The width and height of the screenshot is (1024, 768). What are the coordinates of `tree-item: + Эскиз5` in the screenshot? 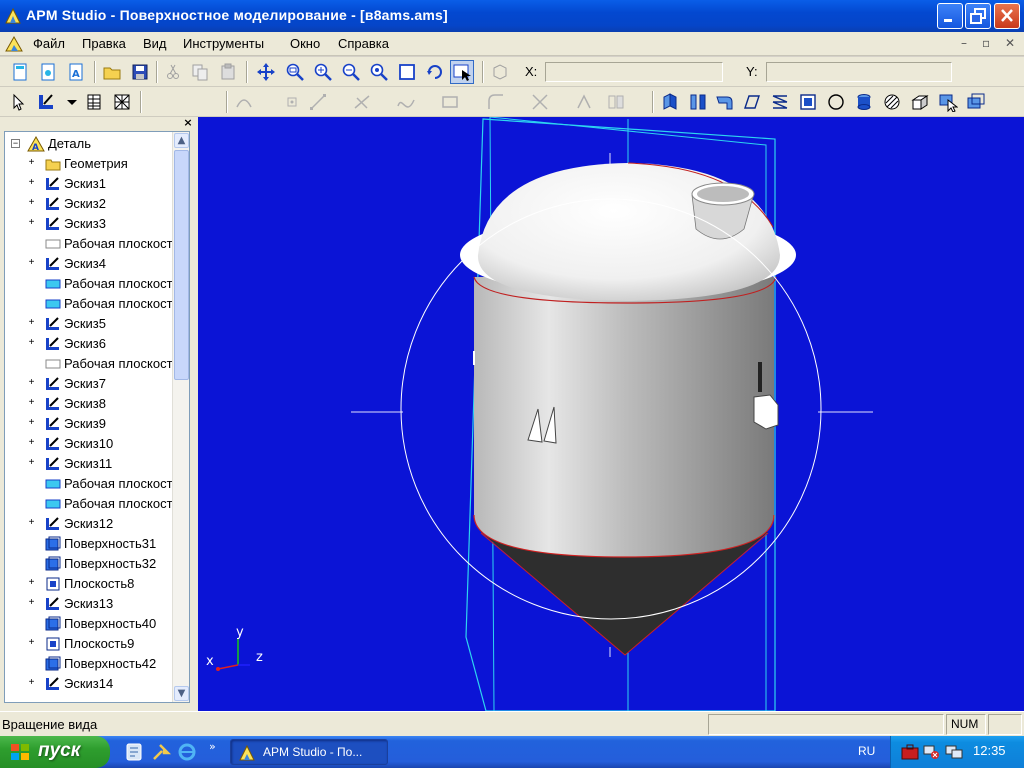 It's located at (90, 324).